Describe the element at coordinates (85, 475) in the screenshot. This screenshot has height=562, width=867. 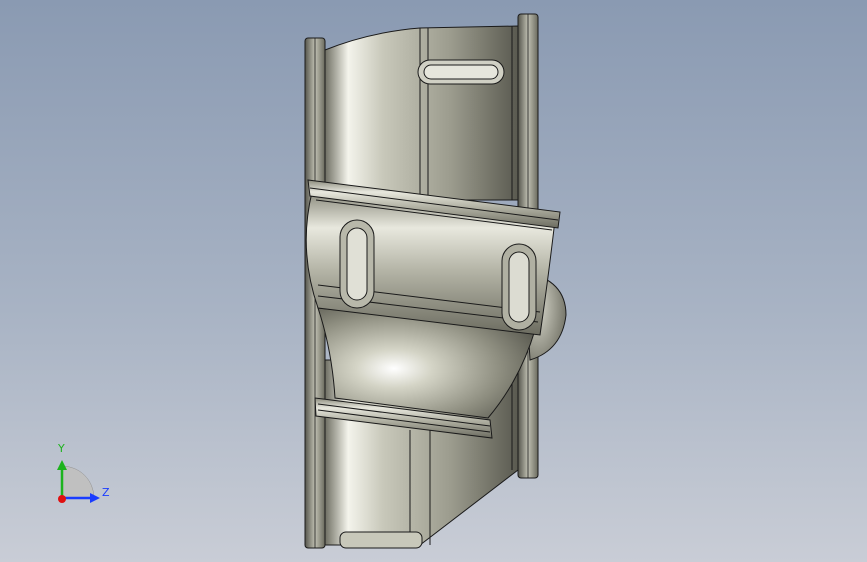
I see `axis-triad: Y Z` at that location.